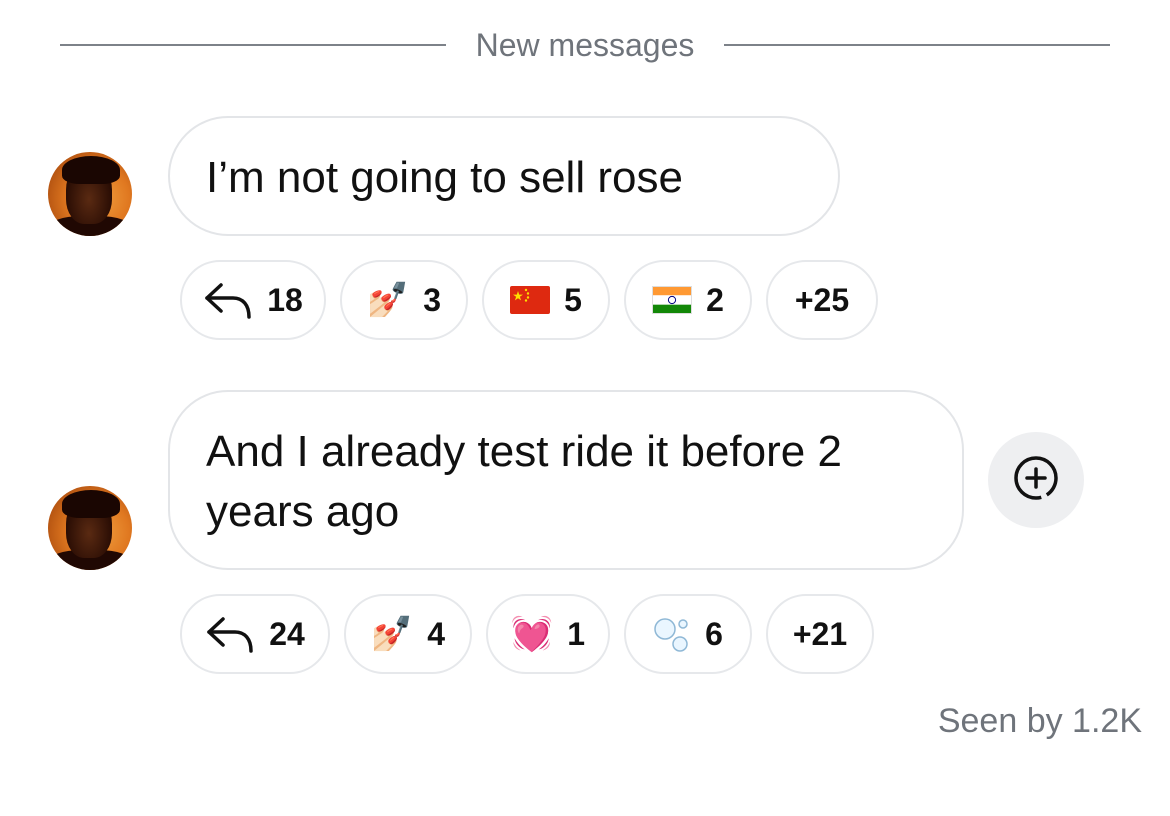  Describe the element at coordinates (444, 177) in the screenshot. I see `message-text: I’m not going to sell rose` at that location.